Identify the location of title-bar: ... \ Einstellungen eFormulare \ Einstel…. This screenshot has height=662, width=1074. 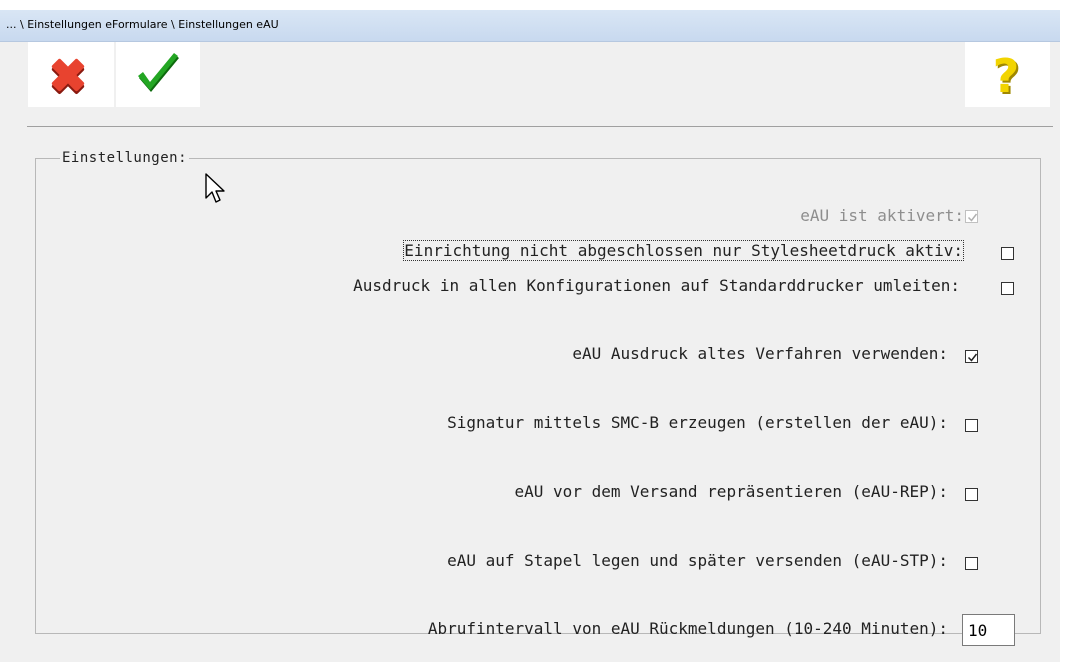
(530, 26).